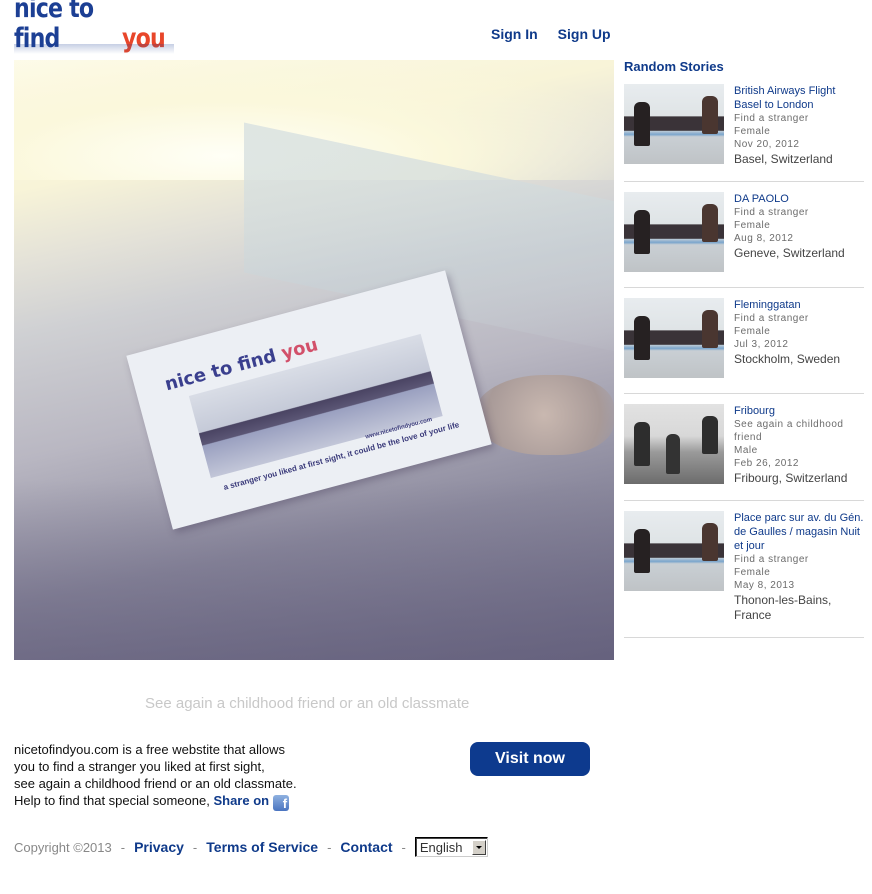 This screenshot has height=894, width=872. I want to click on facebook-icon: f, so click(281, 803).